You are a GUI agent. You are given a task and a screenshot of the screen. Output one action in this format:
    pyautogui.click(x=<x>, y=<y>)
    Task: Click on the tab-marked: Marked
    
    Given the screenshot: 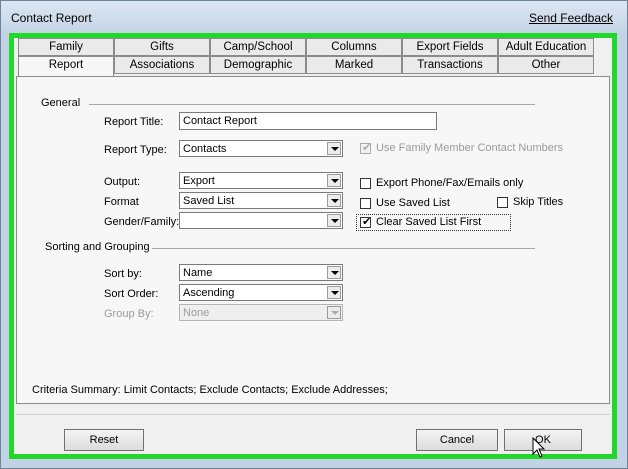 What is the action you would take?
    pyautogui.click(x=354, y=65)
    